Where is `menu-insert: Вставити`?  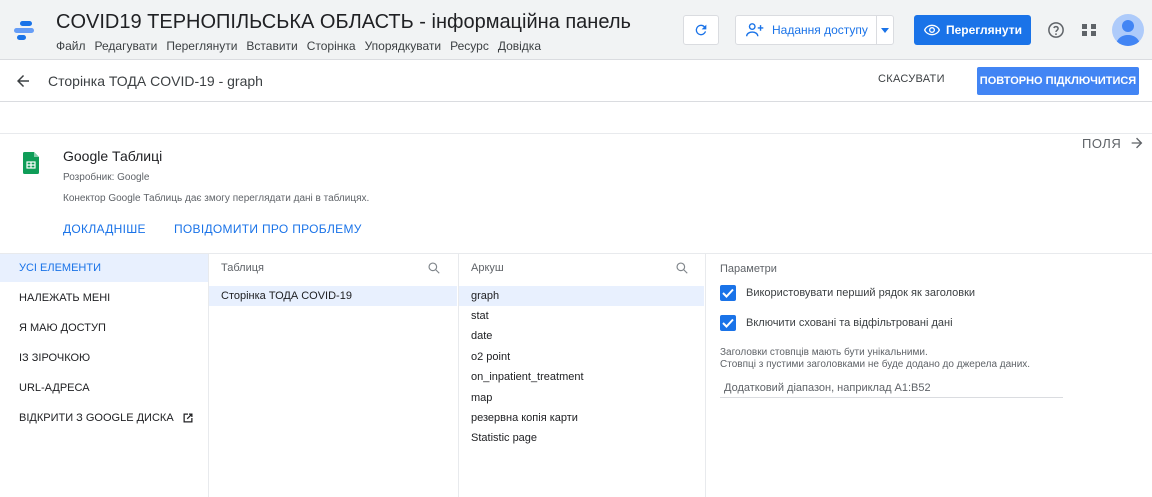 menu-insert: Вставити is located at coordinates (272, 46).